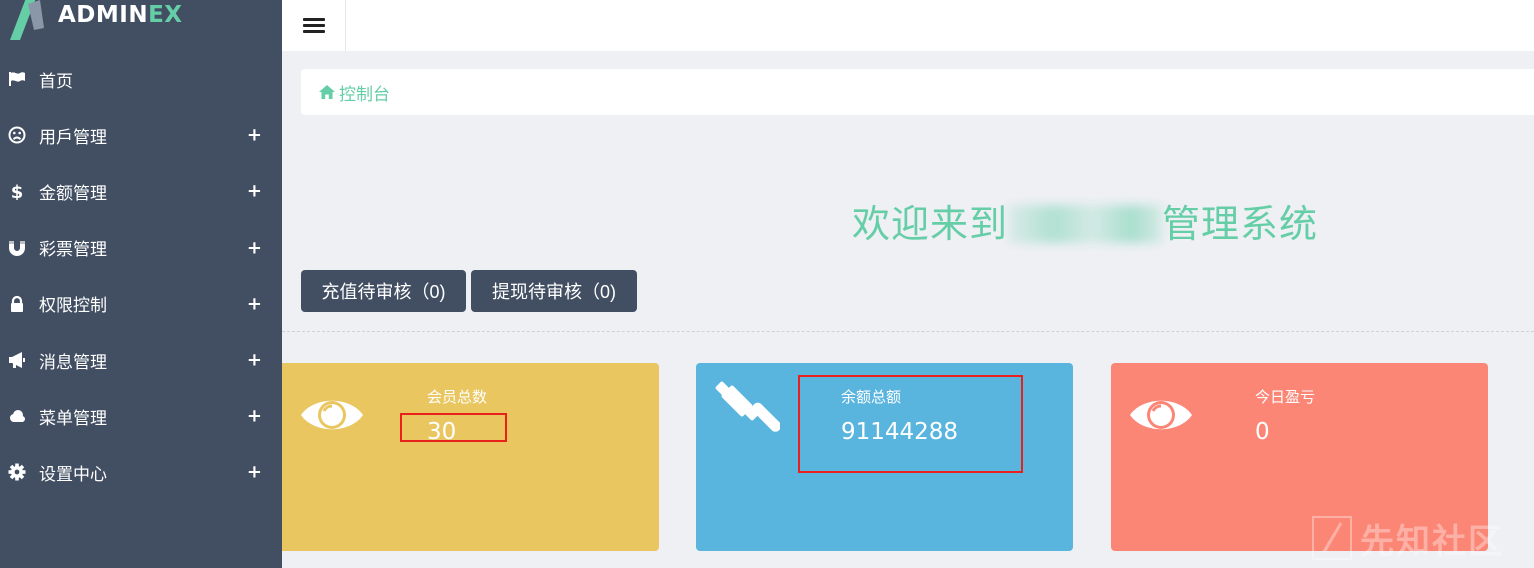 This screenshot has height=568, width=1534. Describe the element at coordinates (103, 15) in the screenshot. I see `logo-prefix: ADMIN` at that location.